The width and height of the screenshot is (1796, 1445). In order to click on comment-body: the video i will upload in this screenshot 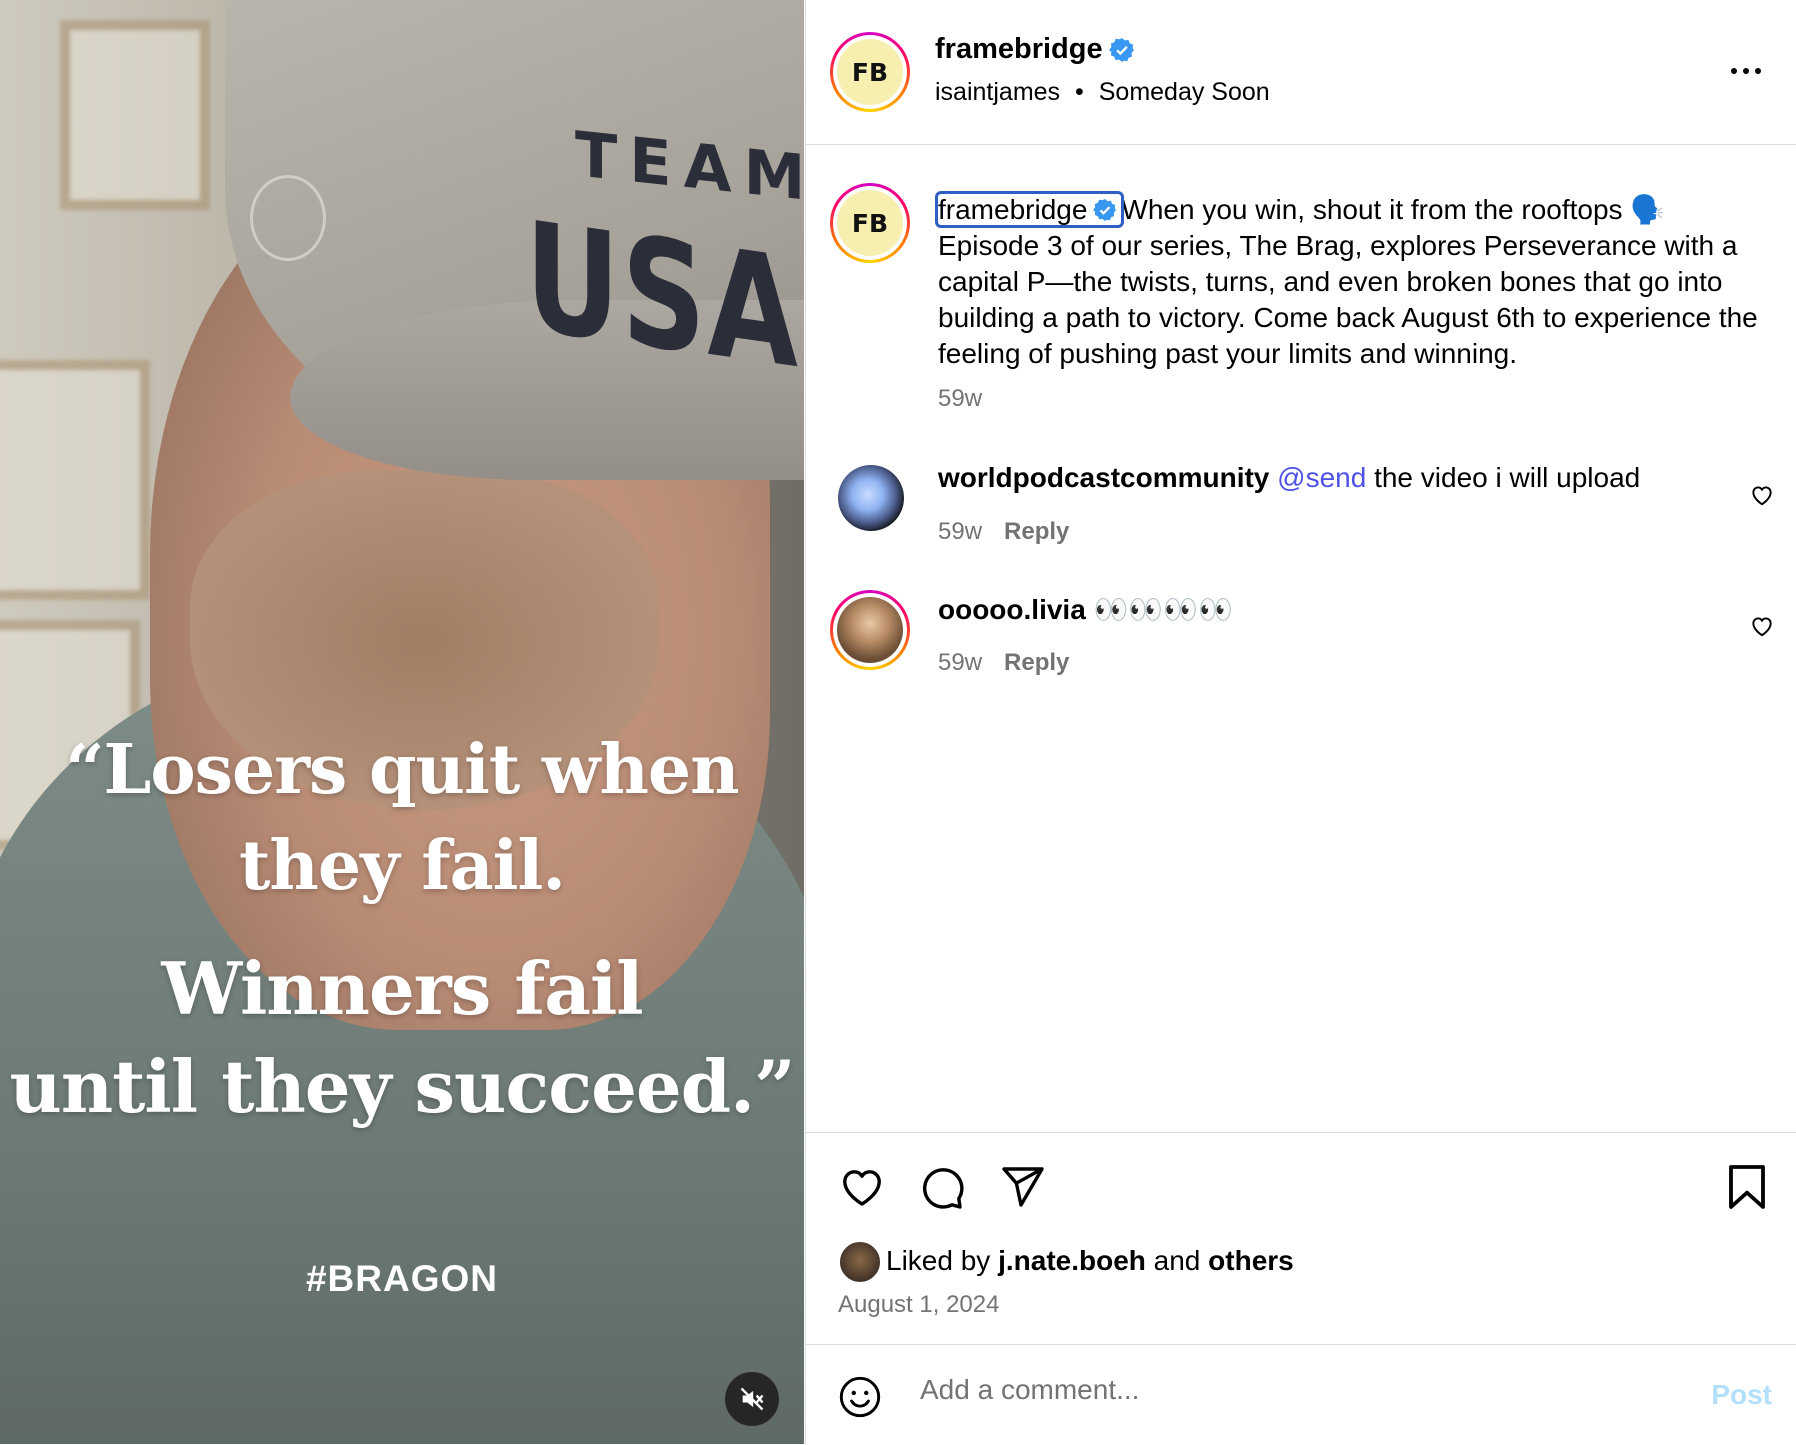, I will do `click(1507, 477)`.